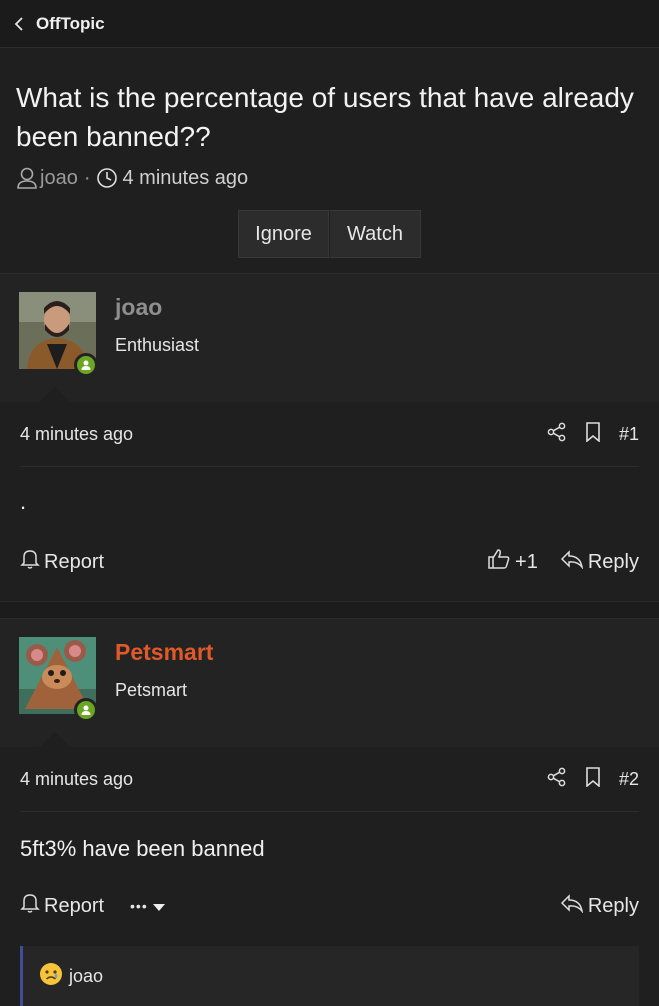  I want to click on sad-emoji-icon, so click(51, 976).